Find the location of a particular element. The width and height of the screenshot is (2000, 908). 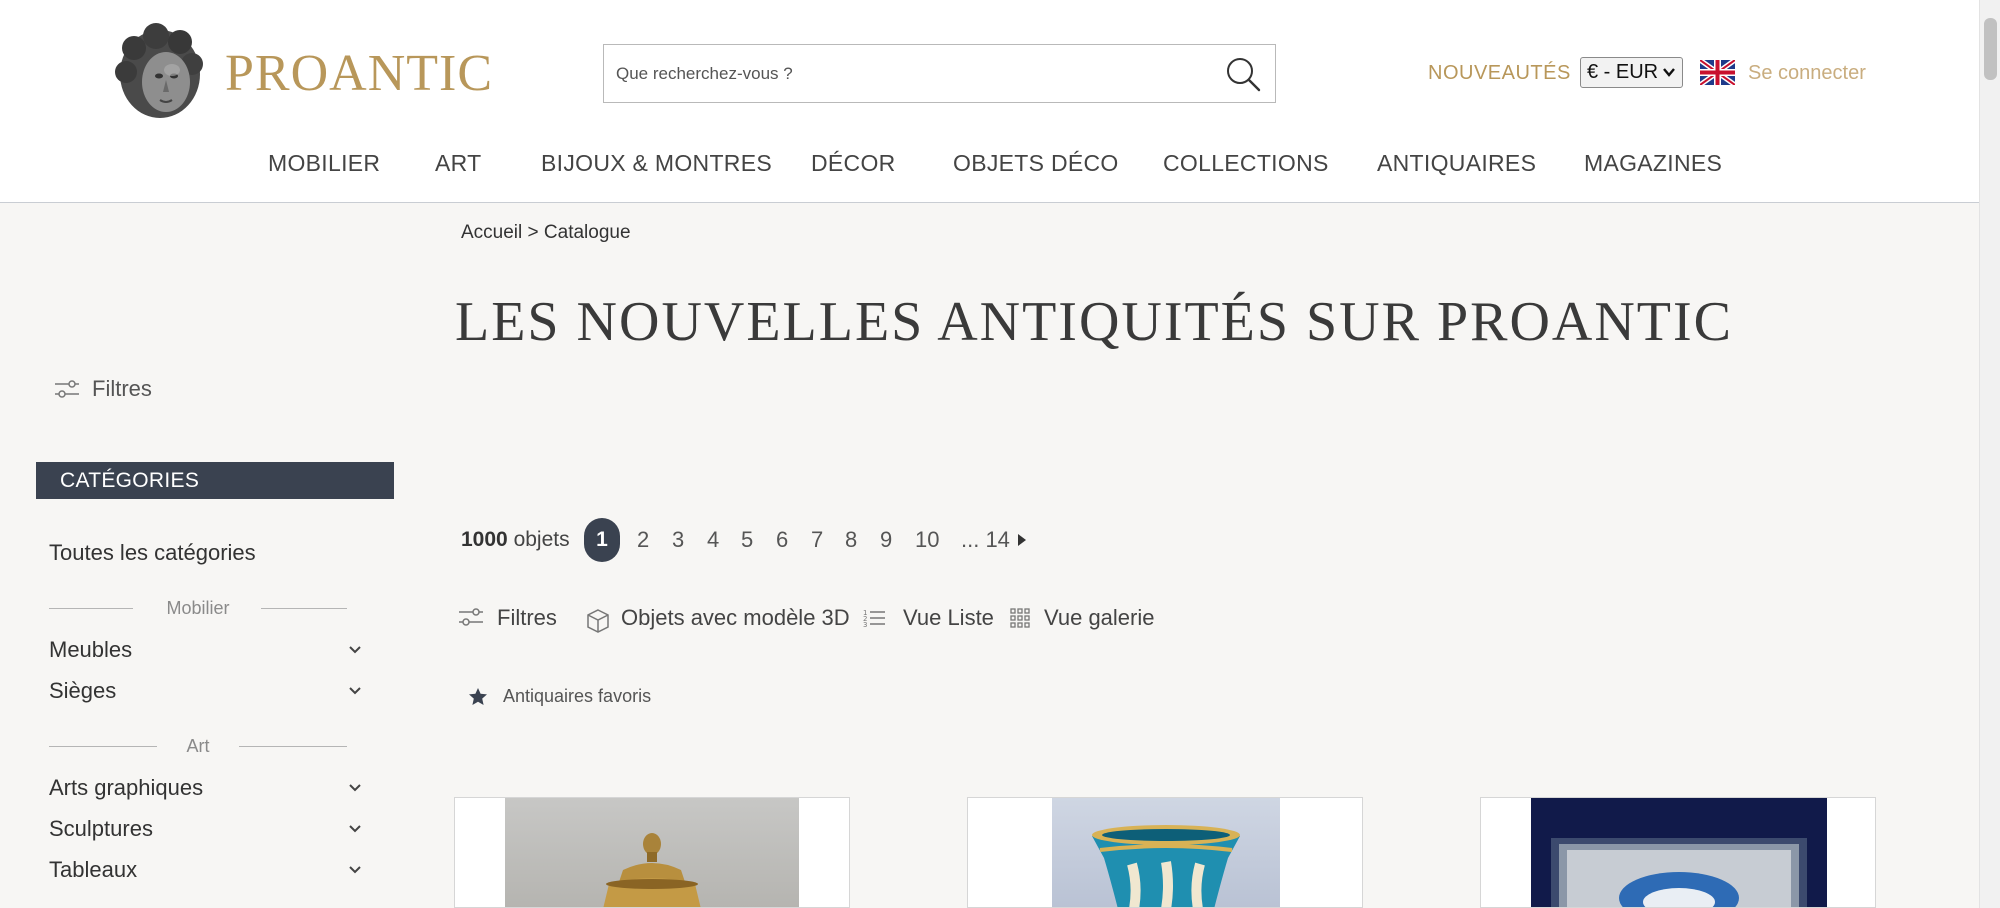

nav-magazines: MAGAZINES is located at coordinates (1653, 163).